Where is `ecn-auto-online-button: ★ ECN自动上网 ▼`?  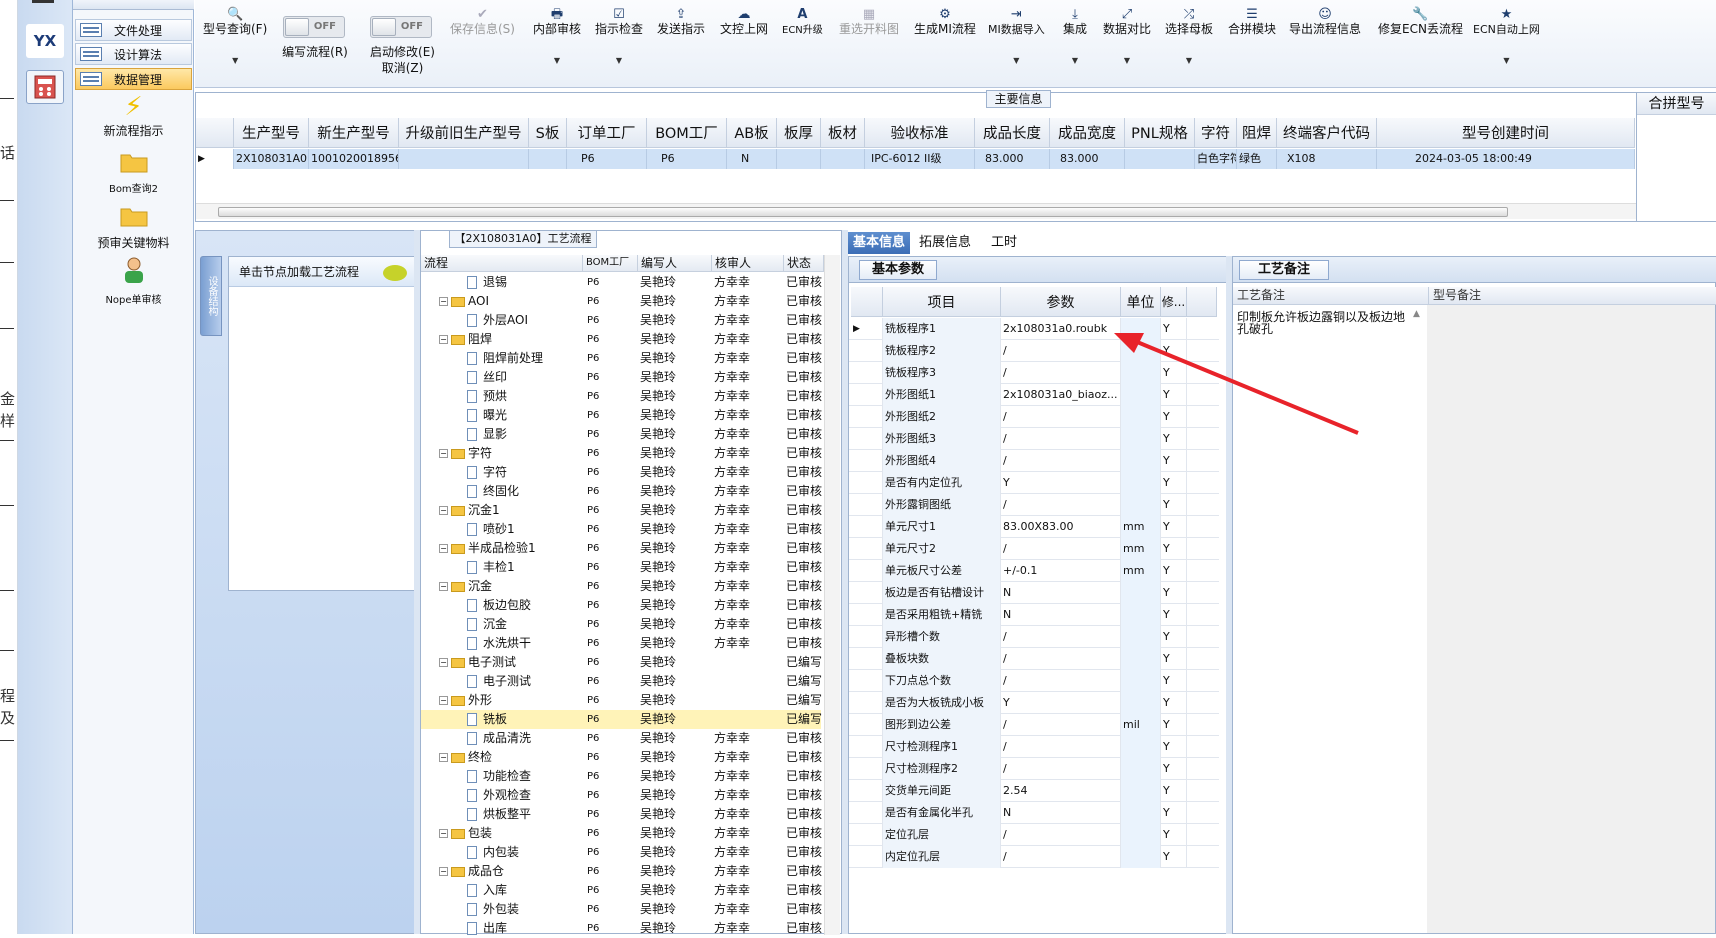
ecn-auto-online-button: ★ ECN自动上网 ▼ is located at coordinates (1506, 38).